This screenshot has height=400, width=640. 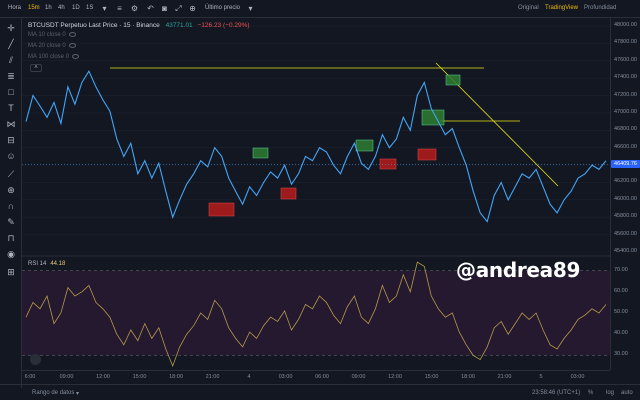 What do you see at coordinates (103, 377) in the screenshot?
I see `time-tick: 12:00` at bounding box center [103, 377].